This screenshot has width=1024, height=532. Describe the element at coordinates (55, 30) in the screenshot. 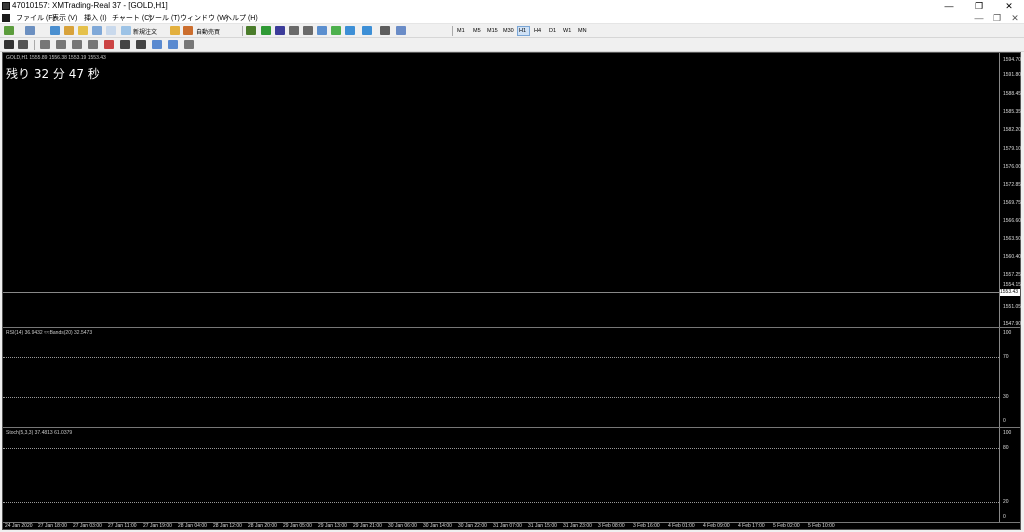

I see `market-watch-icon` at that location.